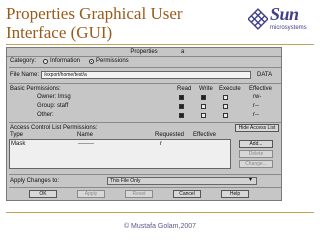 The width and height of the screenshot is (320, 240). Describe the element at coordinates (288, 28) in the screenshot. I see `logo-subtitle: microsystems` at that location.